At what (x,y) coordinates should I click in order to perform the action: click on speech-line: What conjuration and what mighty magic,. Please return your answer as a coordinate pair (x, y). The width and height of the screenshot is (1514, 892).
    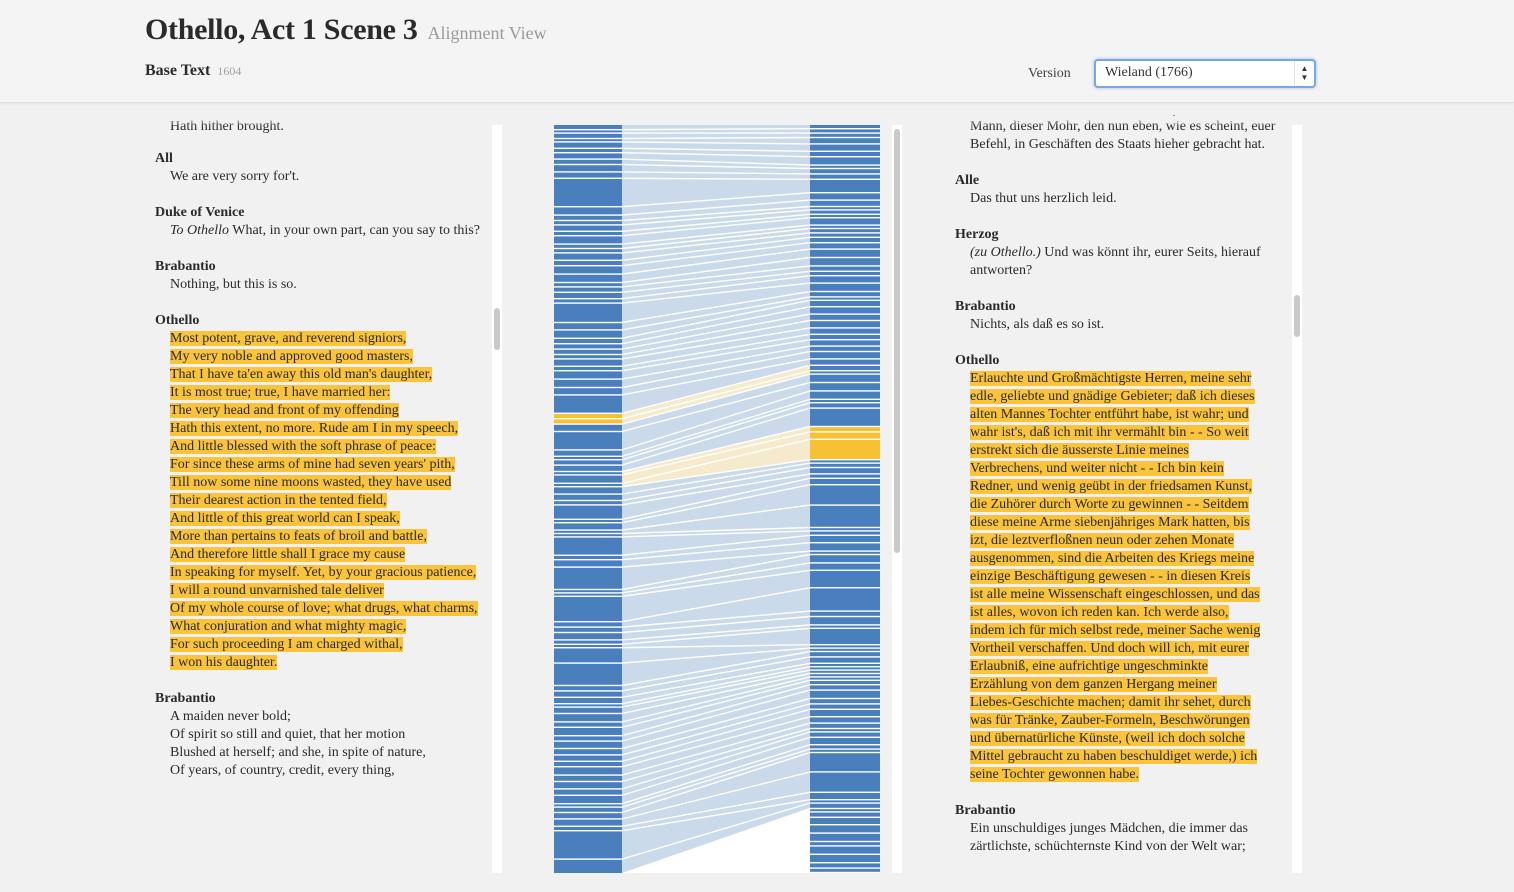
    Looking at the image, I should click on (327, 627).